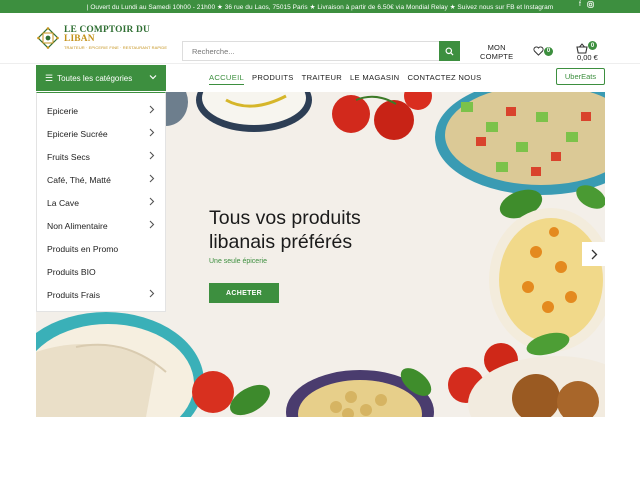 The width and height of the screenshot is (640, 480). What do you see at coordinates (79, 39) in the screenshot?
I see `logo-title-accent: LIBAN` at bounding box center [79, 39].